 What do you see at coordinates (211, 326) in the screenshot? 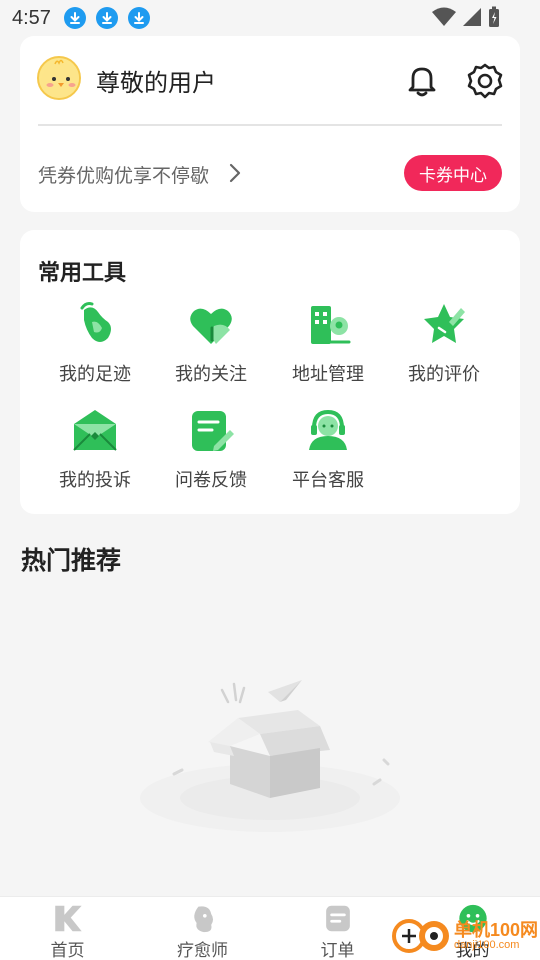
I see `heart-icon` at bounding box center [211, 326].